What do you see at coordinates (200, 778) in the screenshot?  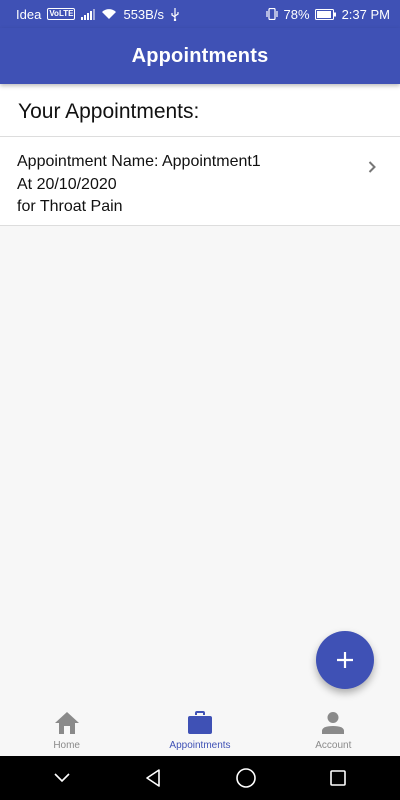 I see `system-navigation-bar` at bounding box center [200, 778].